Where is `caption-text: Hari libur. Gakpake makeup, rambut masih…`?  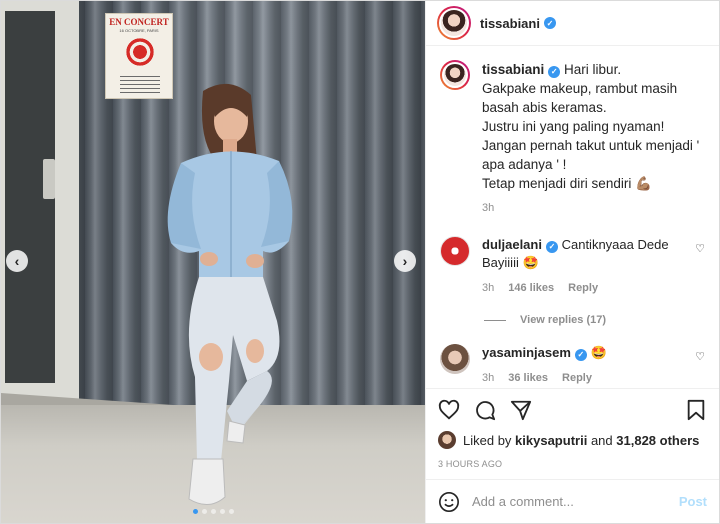
caption-text: Hari libur. Gakpake makeup, rambut masih… is located at coordinates (591, 126).